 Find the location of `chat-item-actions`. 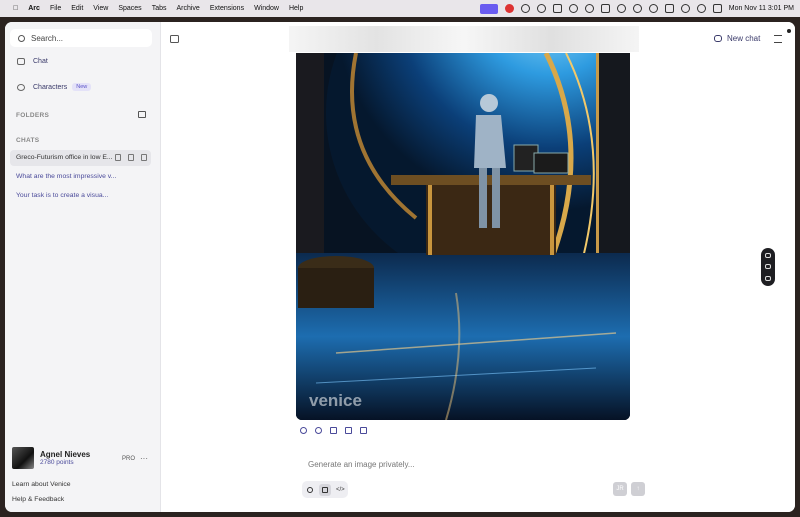

chat-item-actions is located at coordinates (131, 157).